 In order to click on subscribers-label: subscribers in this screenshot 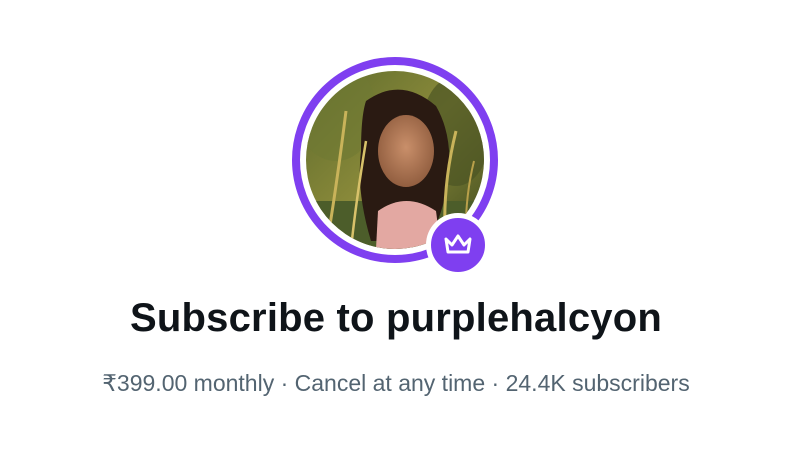, I will do `click(631, 383)`.